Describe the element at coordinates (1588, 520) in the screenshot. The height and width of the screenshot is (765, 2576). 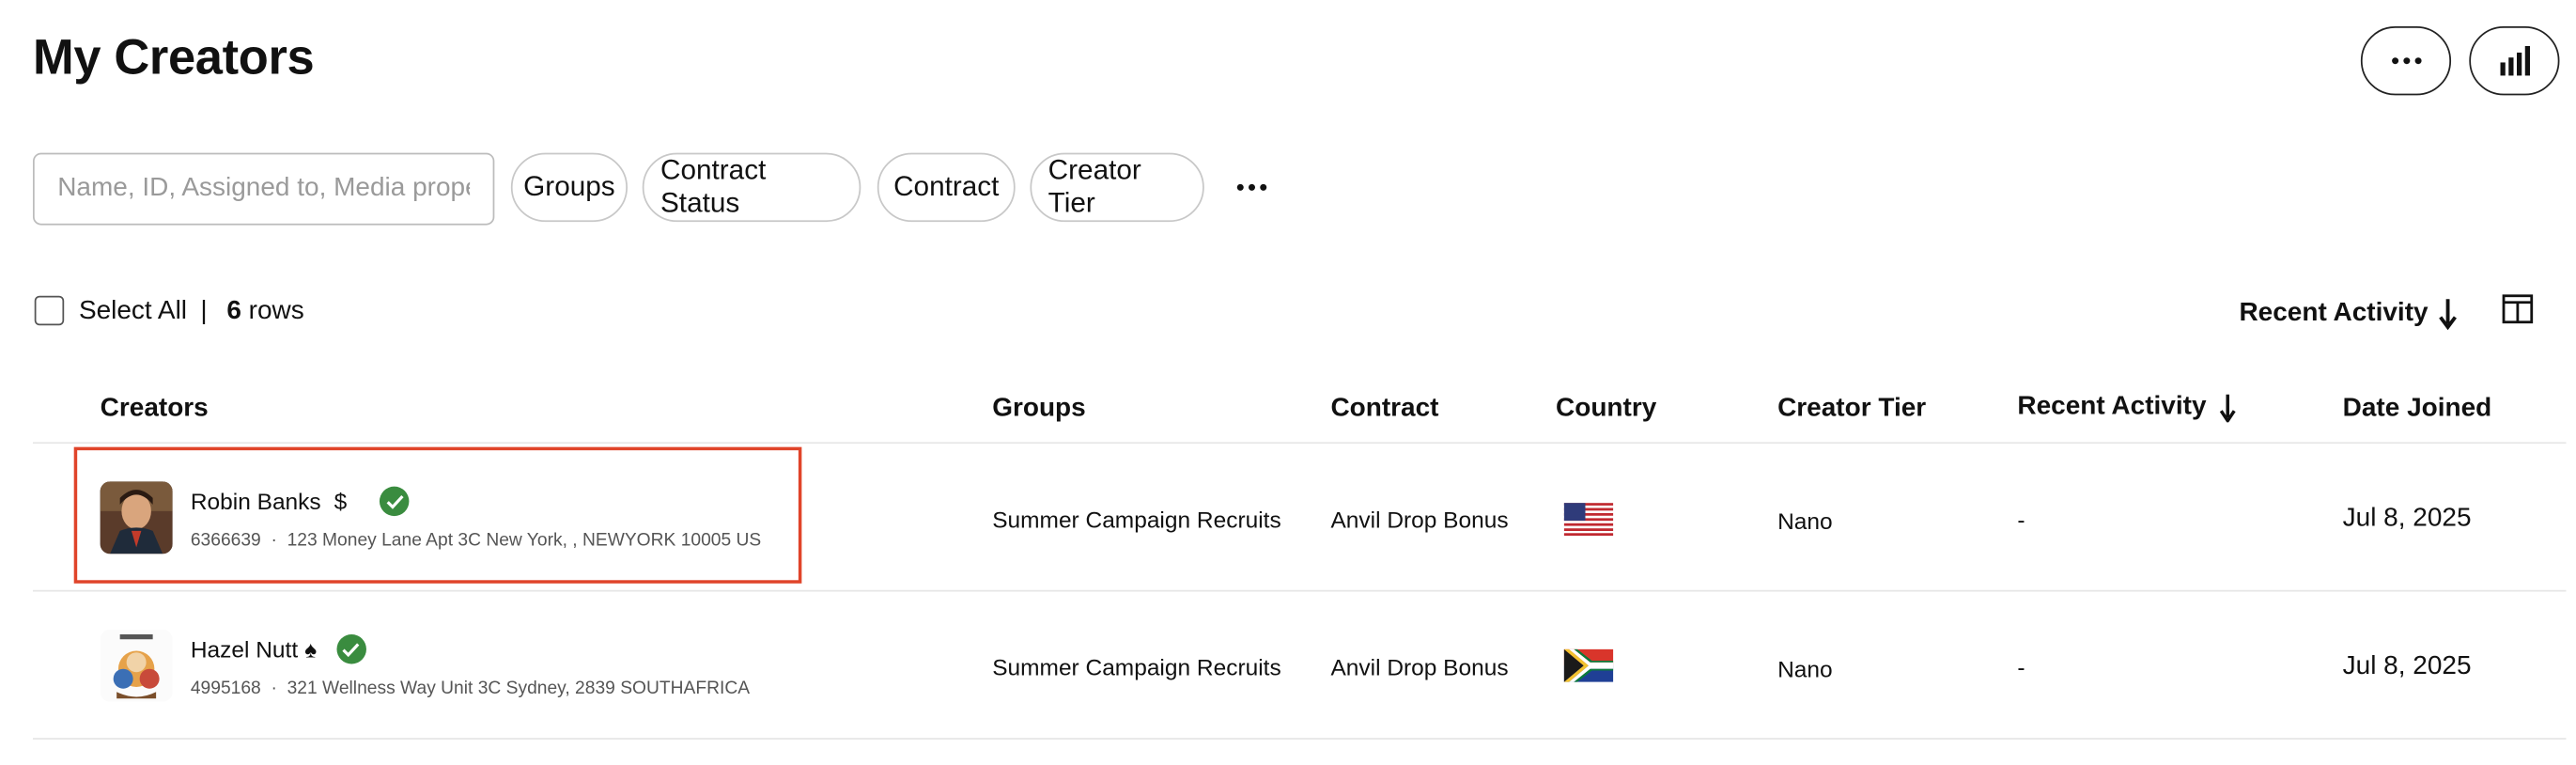
I see `us-flag-icon` at that location.